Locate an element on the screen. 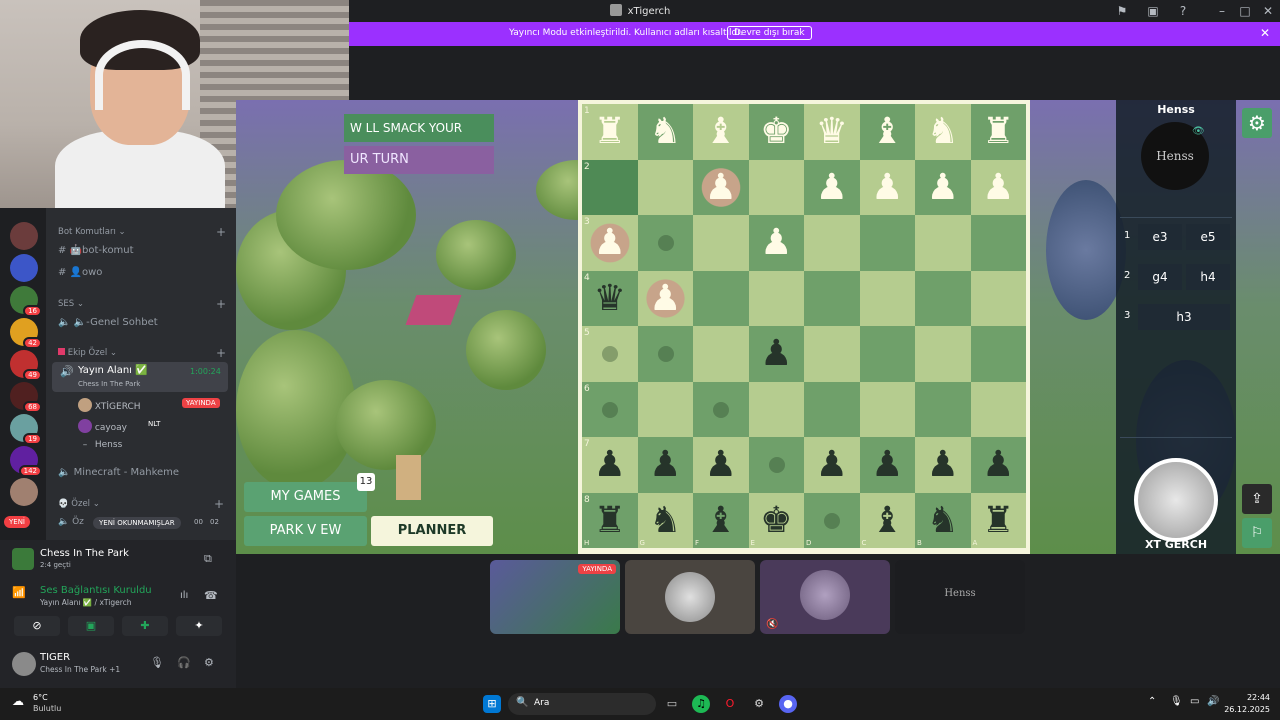 The height and width of the screenshot is (720, 1280). spotify-icon: ♫ is located at coordinates (701, 704).